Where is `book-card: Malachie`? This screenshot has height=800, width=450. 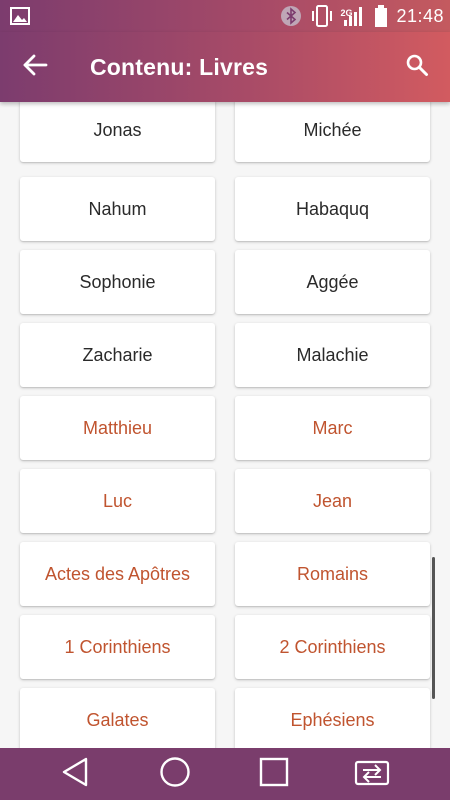
book-card: Malachie is located at coordinates (332, 355).